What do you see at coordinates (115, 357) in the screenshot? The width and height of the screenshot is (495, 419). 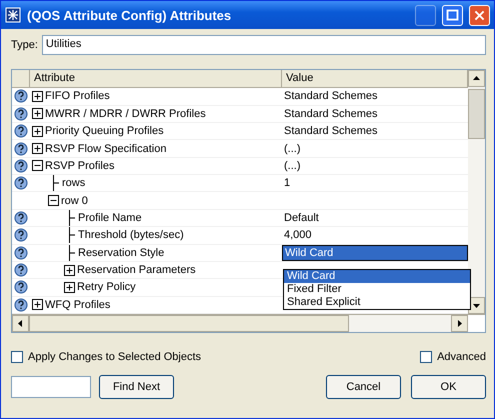 I see `checkbox-label: Apply Changes to Selected Objects` at bounding box center [115, 357].